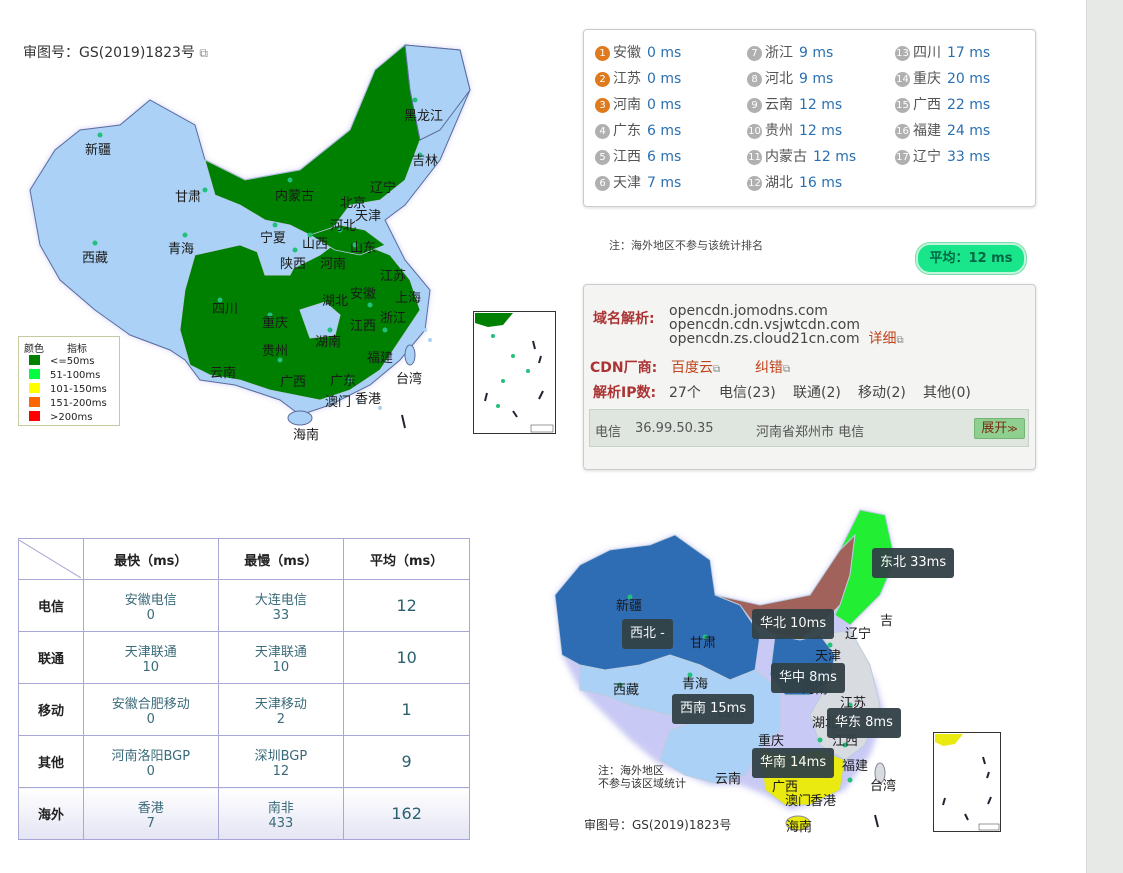  What do you see at coordinates (658, 825) in the screenshot?
I see `region-map-copyright: 审图号：GS(2019)1823号` at bounding box center [658, 825].